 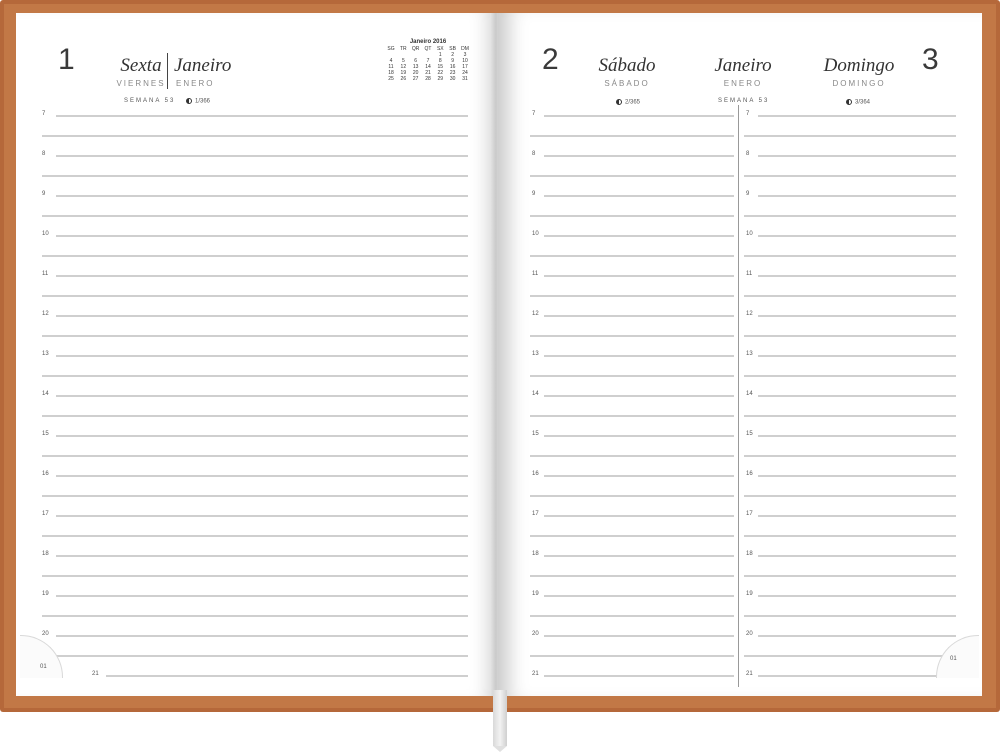 What do you see at coordinates (749, 634) in the screenshot?
I see `hour-label: 20` at bounding box center [749, 634].